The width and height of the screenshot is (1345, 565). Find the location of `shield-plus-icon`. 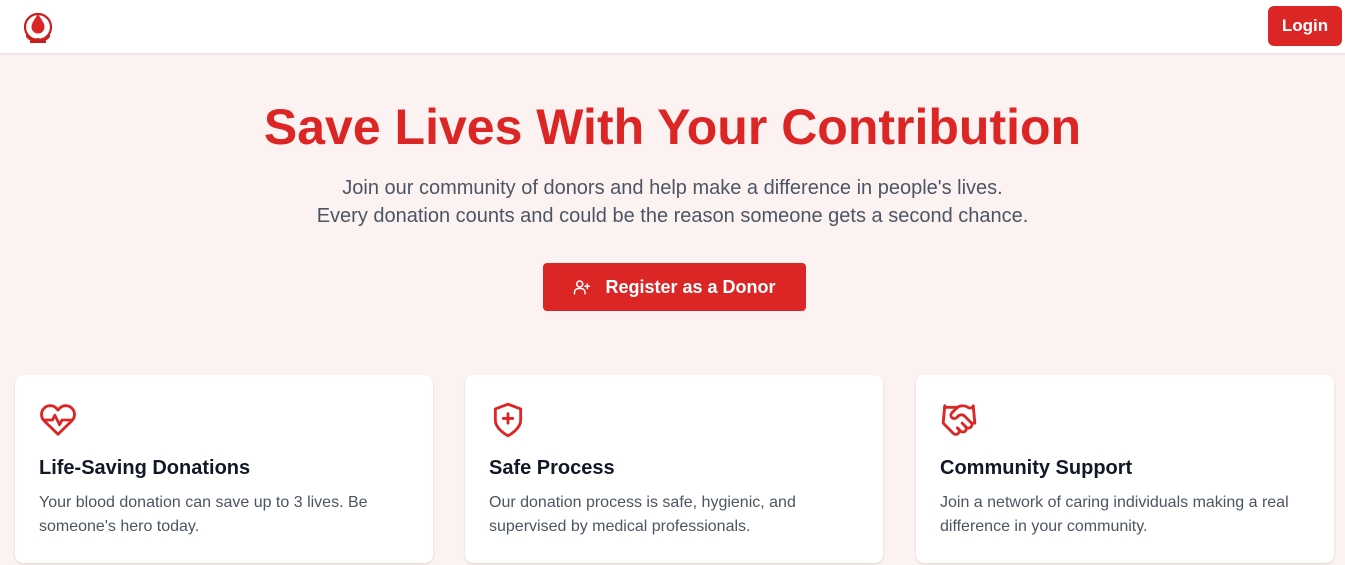

shield-plus-icon is located at coordinates (508, 420).